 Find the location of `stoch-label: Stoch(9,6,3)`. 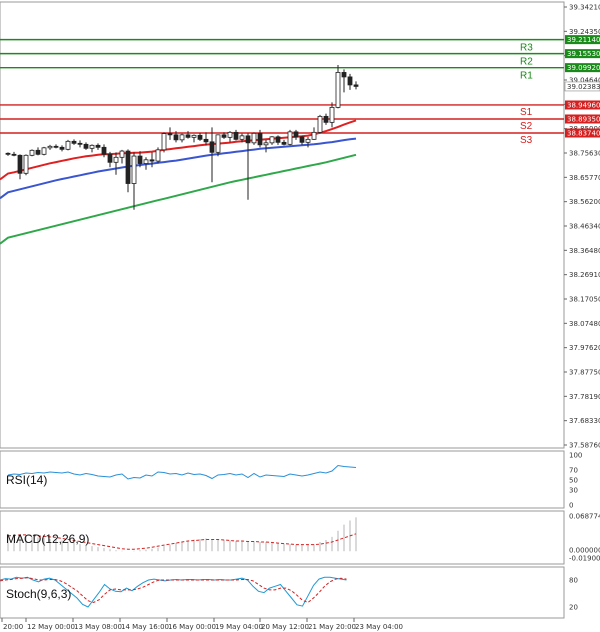

stoch-label: Stoch(9,6,3) is located at coordinates (38, 594).